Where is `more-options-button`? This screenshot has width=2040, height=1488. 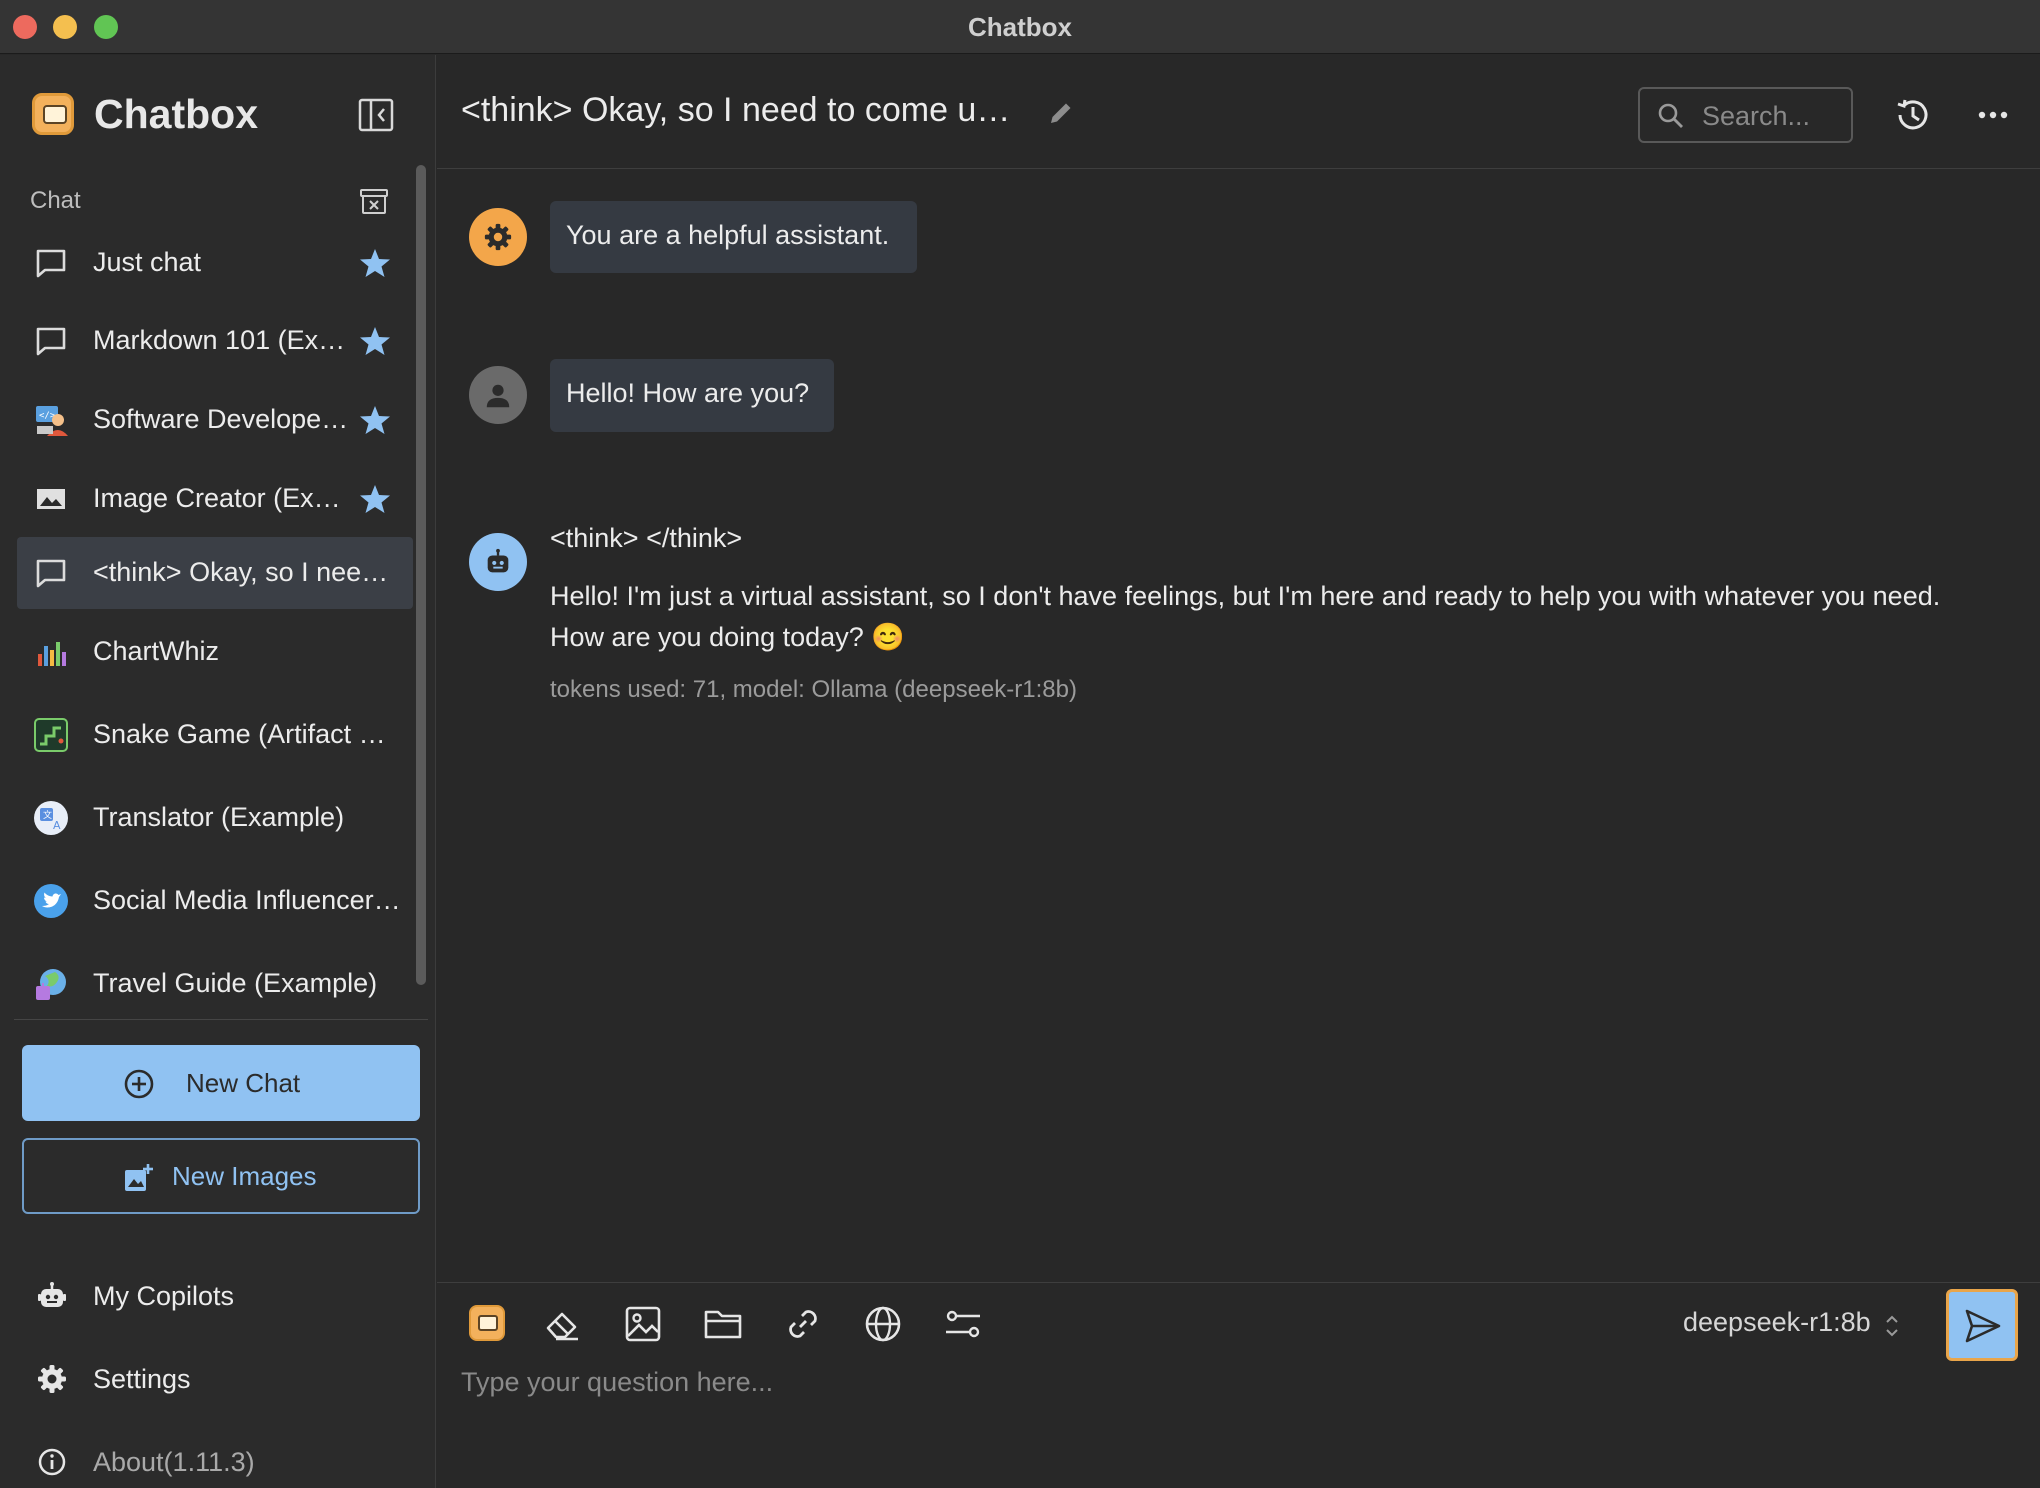 more-options-button is located at coordinates (1993, 115).